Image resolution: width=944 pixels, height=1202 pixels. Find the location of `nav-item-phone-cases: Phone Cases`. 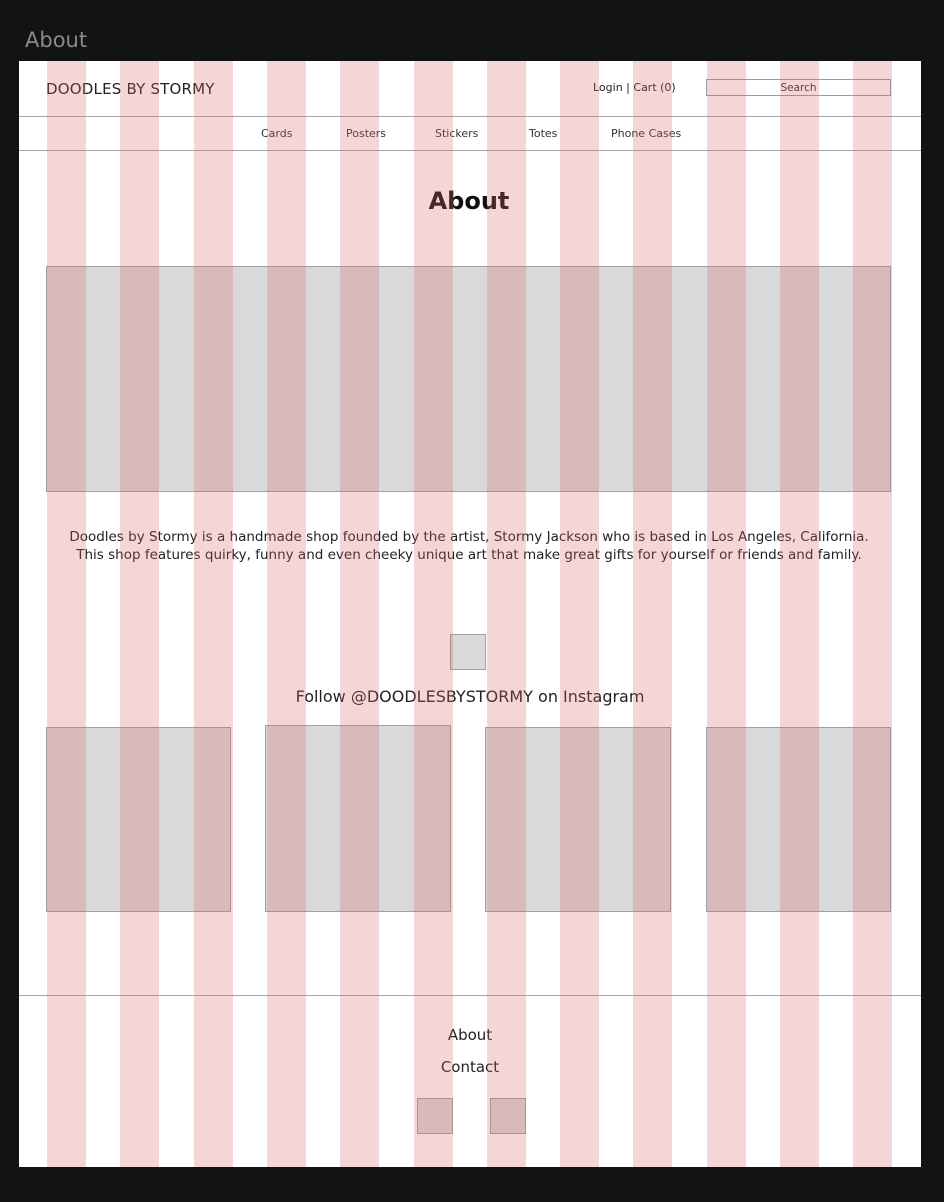

nav-item-phone-cases: Phone Cases is located at coordinates (646, 133).